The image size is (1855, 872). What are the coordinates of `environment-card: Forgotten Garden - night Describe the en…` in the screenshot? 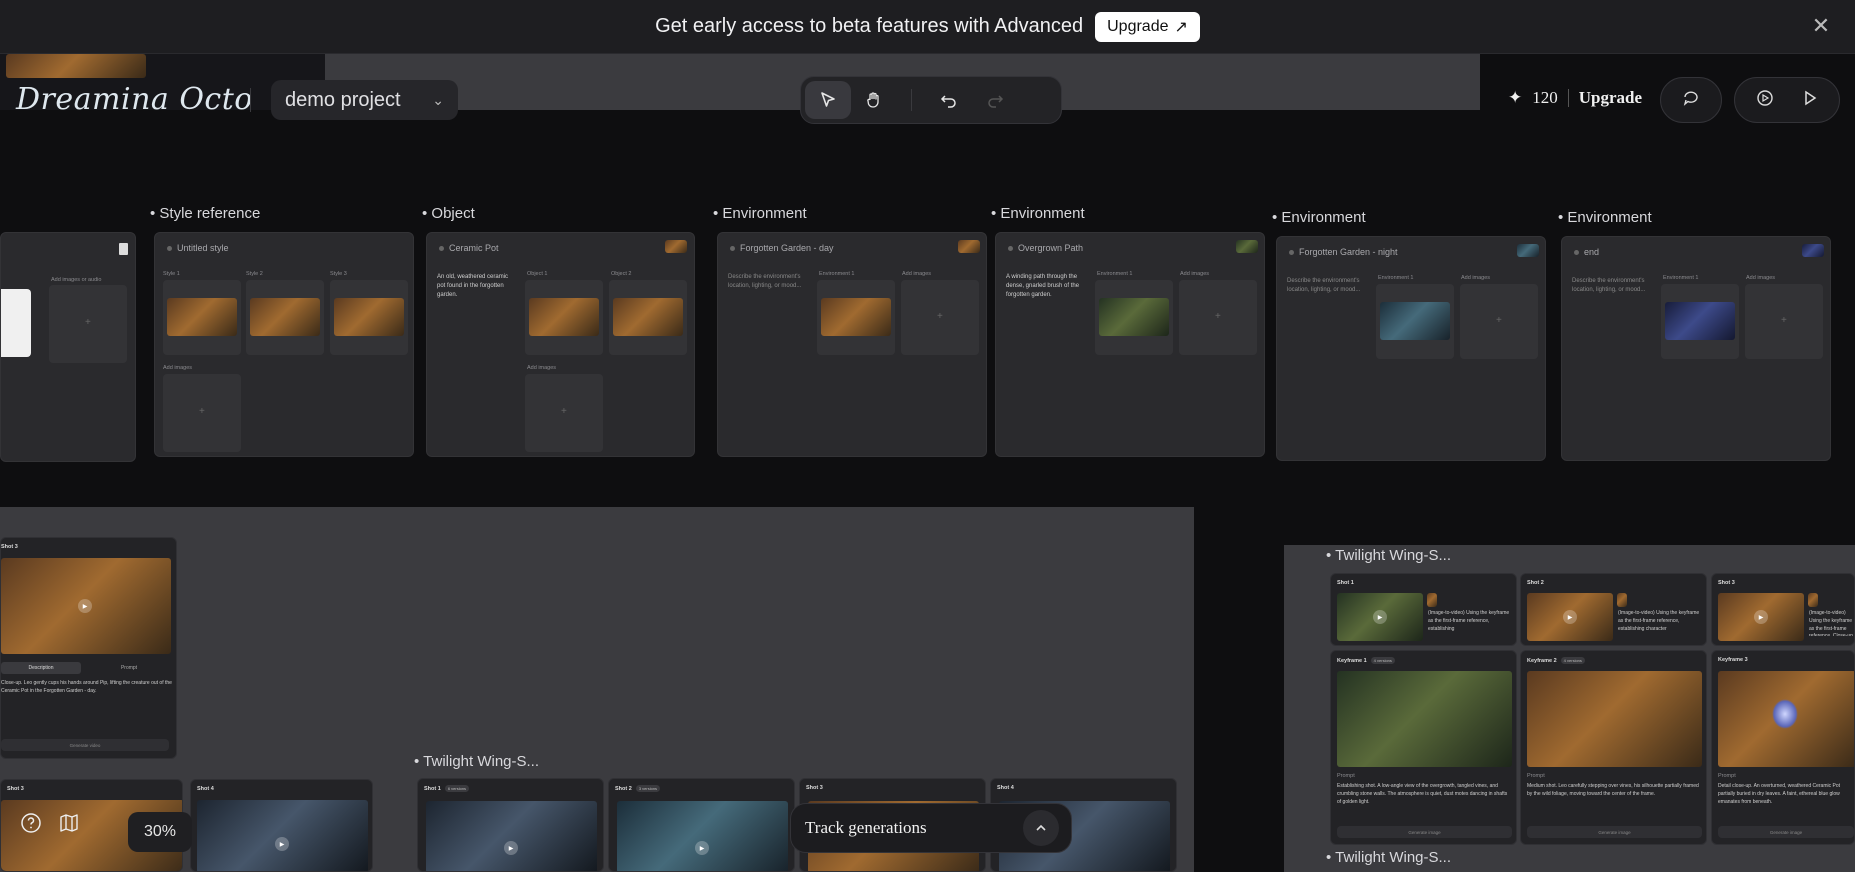 It's located at (1411, 348).